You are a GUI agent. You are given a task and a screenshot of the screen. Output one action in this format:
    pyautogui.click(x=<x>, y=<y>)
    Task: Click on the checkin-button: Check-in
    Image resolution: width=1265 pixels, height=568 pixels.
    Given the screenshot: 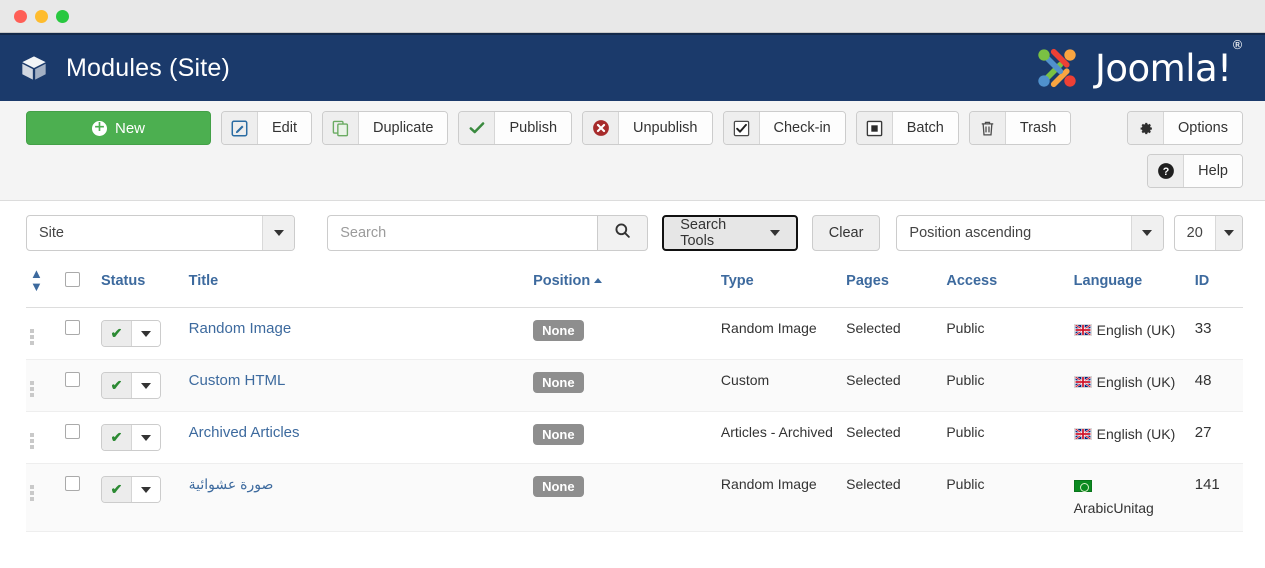 What is the action you would take?
    pyautogui.click(x=784, y=128)
    